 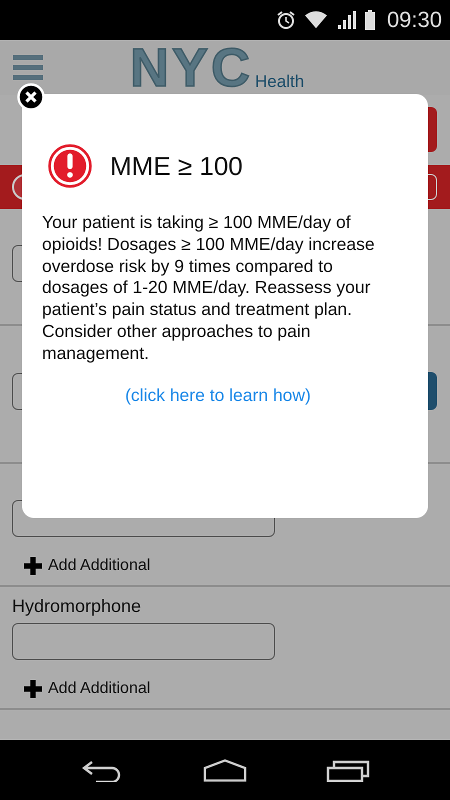 What do you see at coordinates (31, 97) in the screenshot?
I see `close-icon` at bounding box center [31, 97].